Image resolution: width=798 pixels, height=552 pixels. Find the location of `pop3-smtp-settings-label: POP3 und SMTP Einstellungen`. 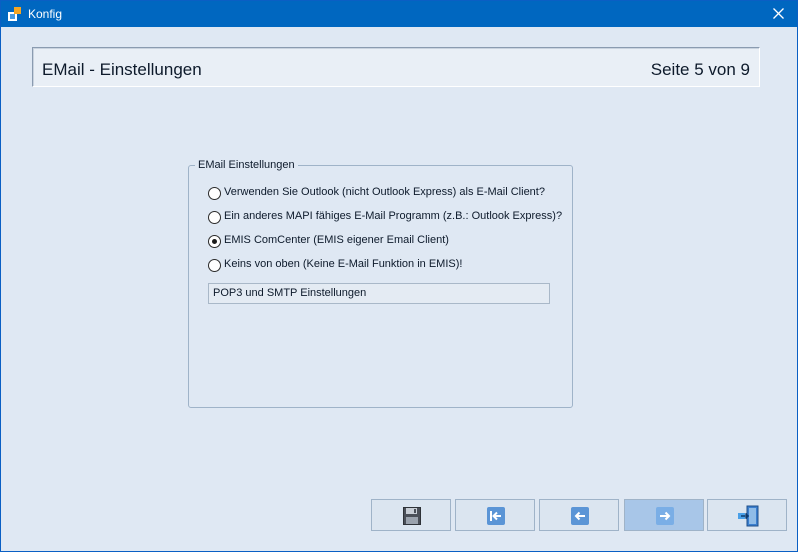

pop3-smtp-settings-label: POP3 und SMTP Einstellungen is located at coordinates (290, 293).